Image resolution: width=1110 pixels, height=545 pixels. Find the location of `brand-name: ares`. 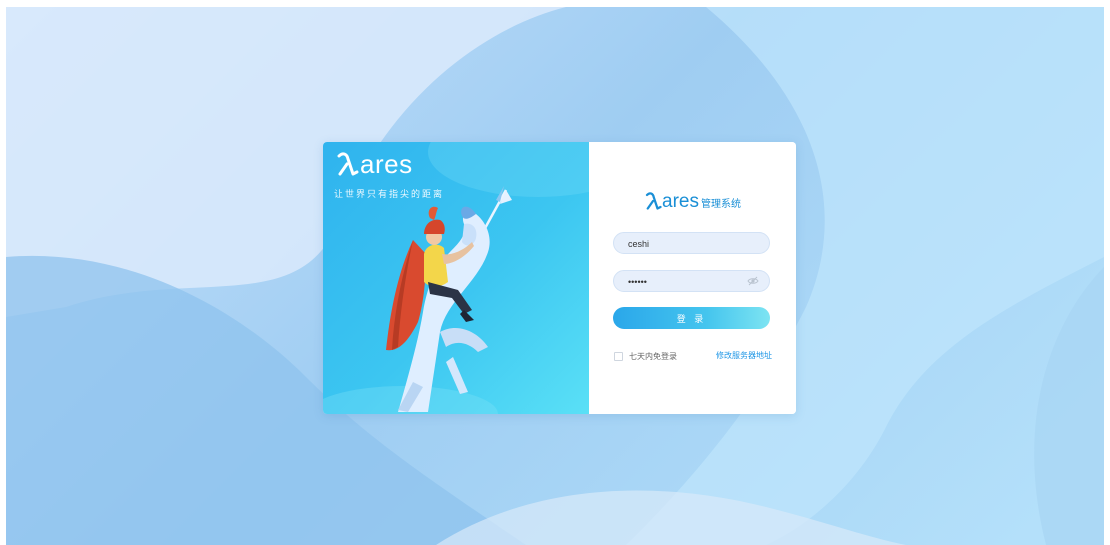

brand-name: ares is located at coordinates (680, 201).